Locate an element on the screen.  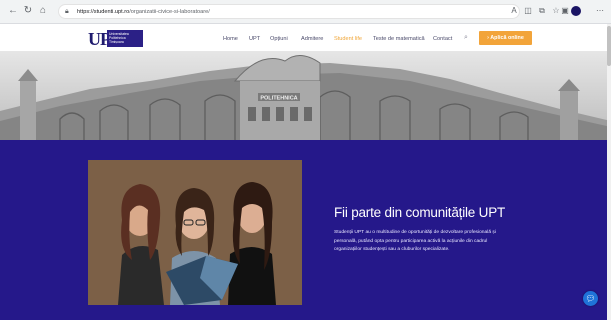
split-screen-icon: ◫ is located at coordinates (528, 11).